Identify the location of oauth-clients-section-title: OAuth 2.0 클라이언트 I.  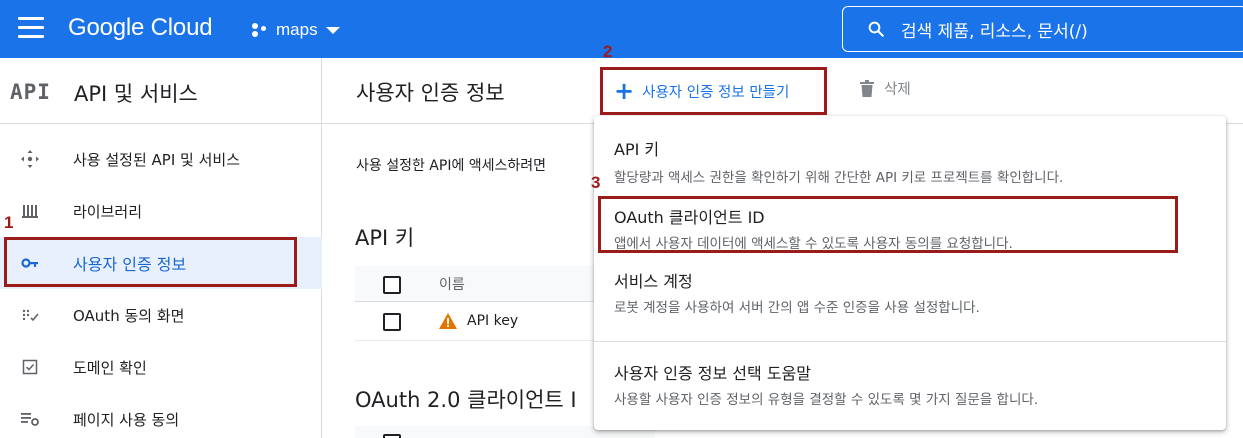
(466, 400).